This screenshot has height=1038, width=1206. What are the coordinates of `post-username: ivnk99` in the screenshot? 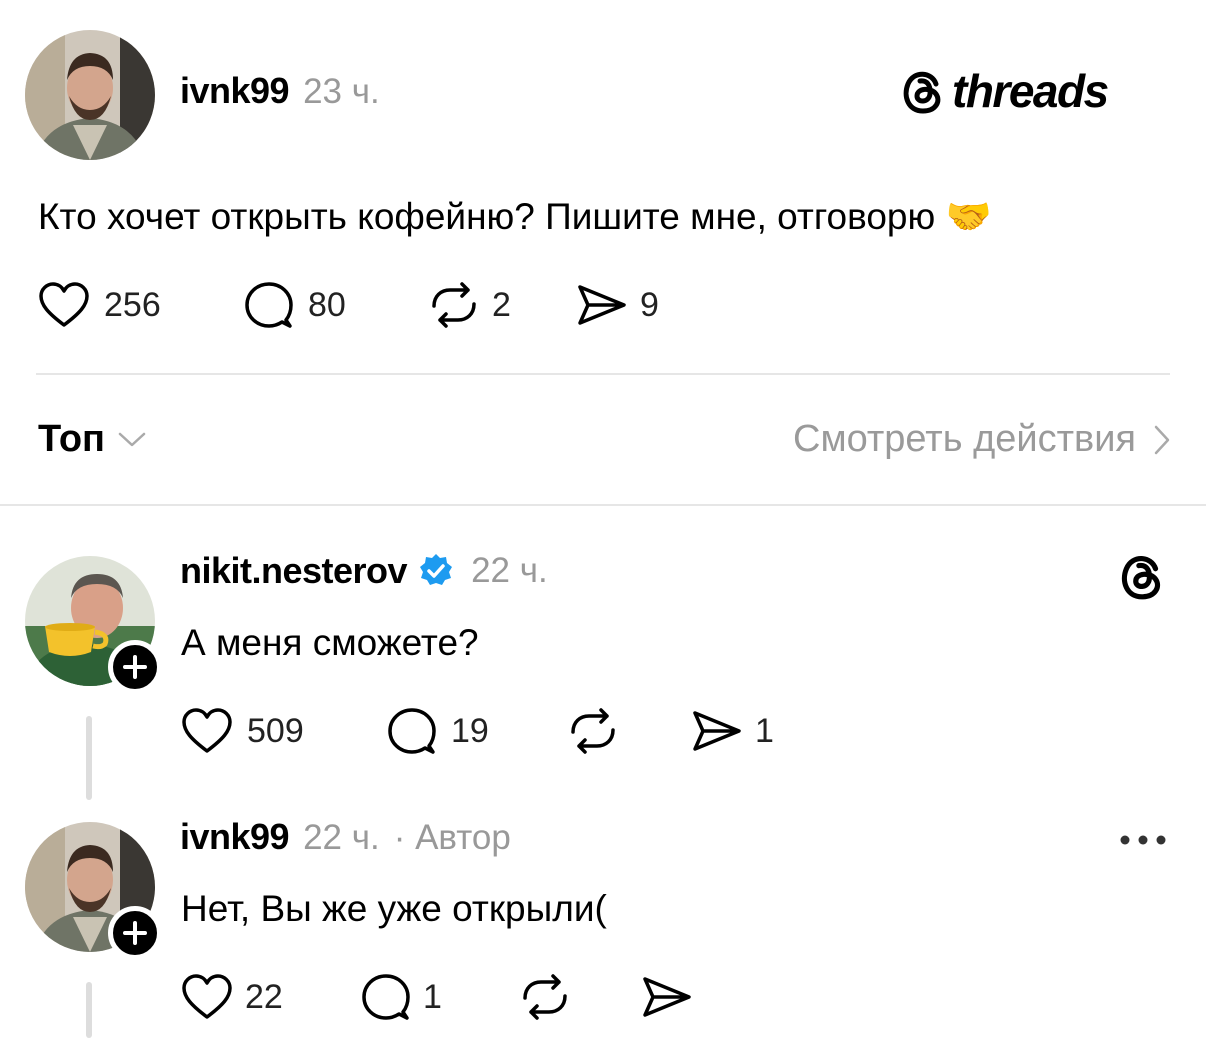 It's located at (235, 91).